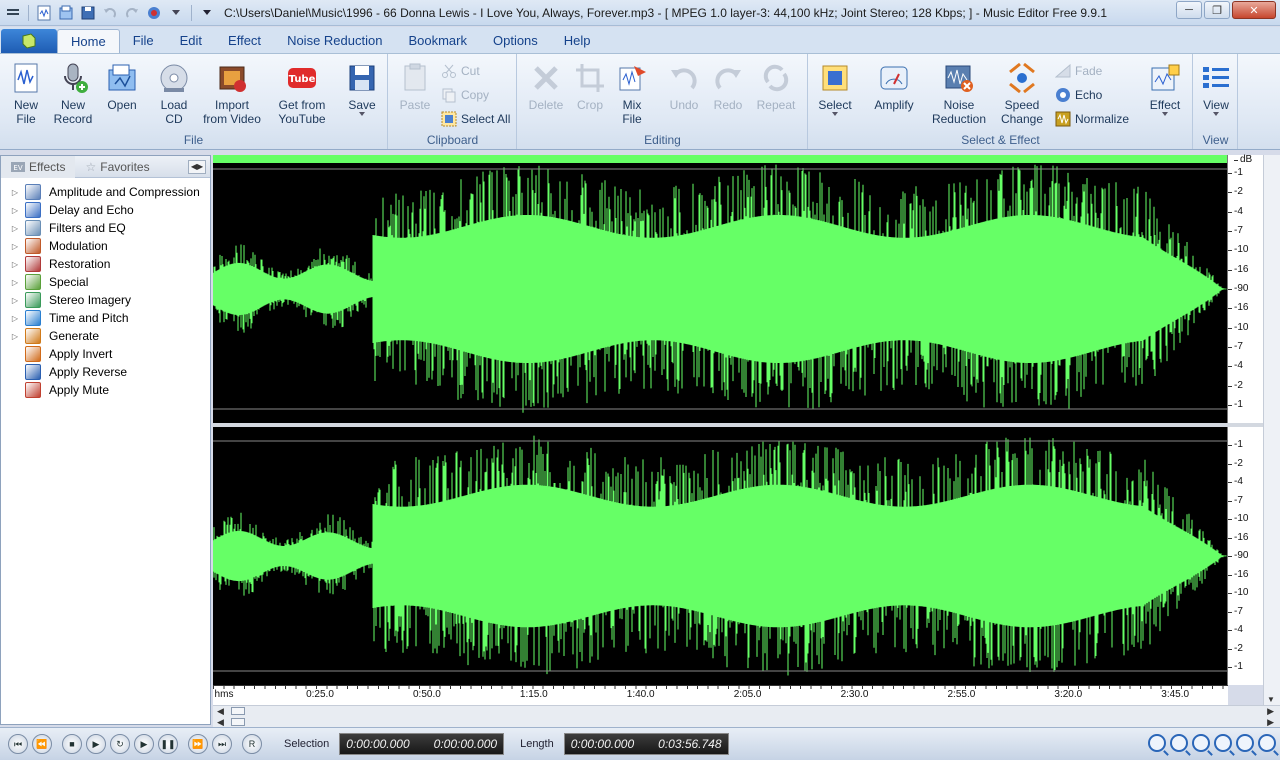 This screenshot has width=1280, height=760. Describe the element at coordinates (72, 744) in the screenshot. I see `stop-button: ■` at that location.